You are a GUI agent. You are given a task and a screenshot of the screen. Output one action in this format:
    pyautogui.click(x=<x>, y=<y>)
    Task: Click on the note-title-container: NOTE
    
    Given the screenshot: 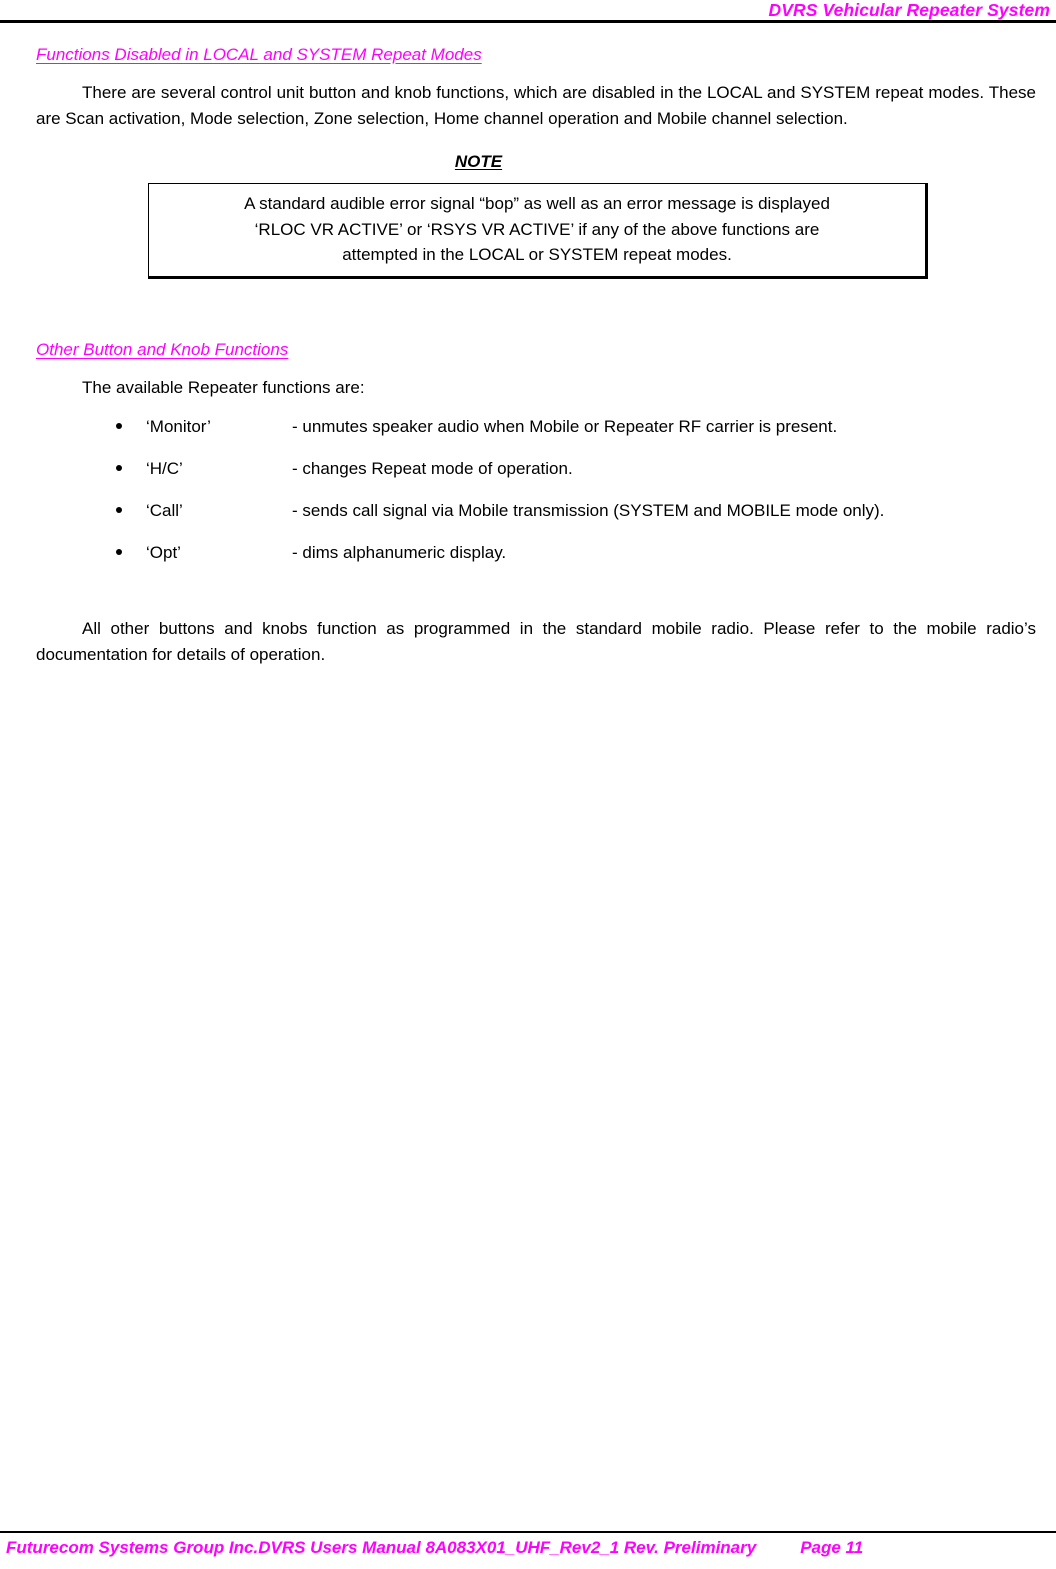 What is the action you would take?
    pyautogui.click(x=478, y=162)
    